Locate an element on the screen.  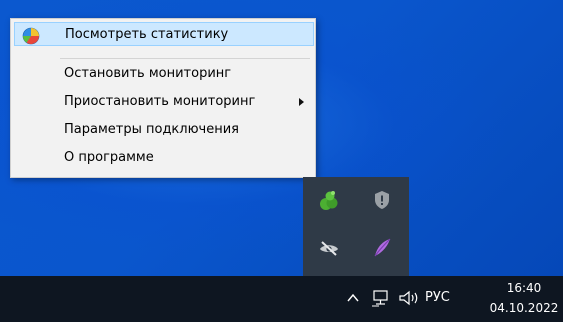
green-shield-icon is located at coordinates (329, 200).